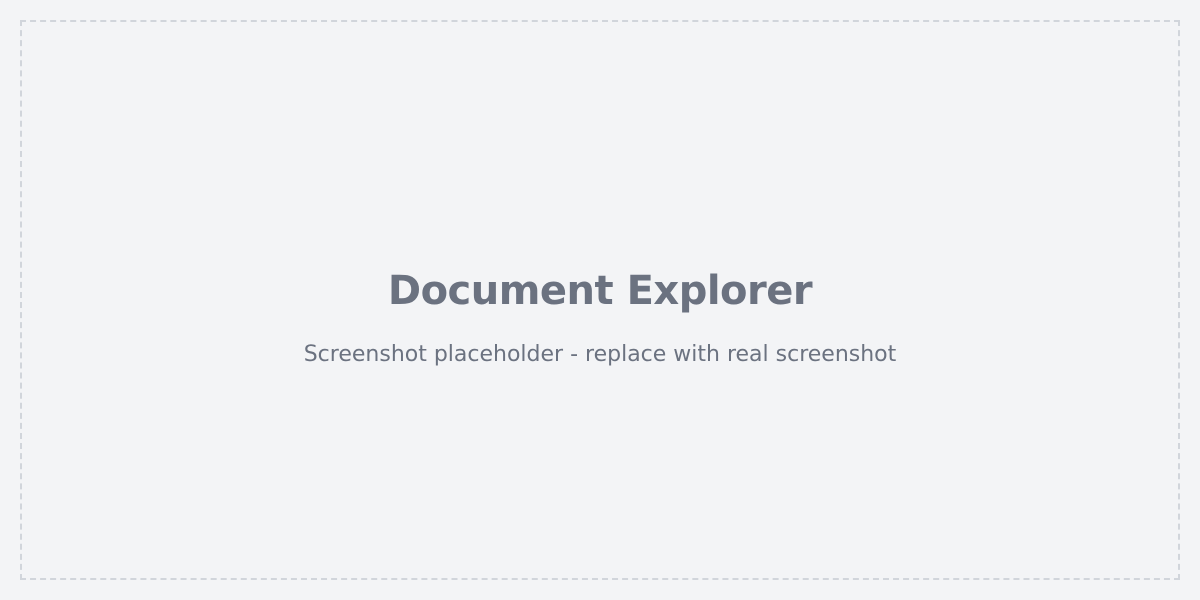 Image resolution: width=1200 pixels, height=600 pixels. I want to click on placeholder-title: Document Explorer, so click(600, 290).